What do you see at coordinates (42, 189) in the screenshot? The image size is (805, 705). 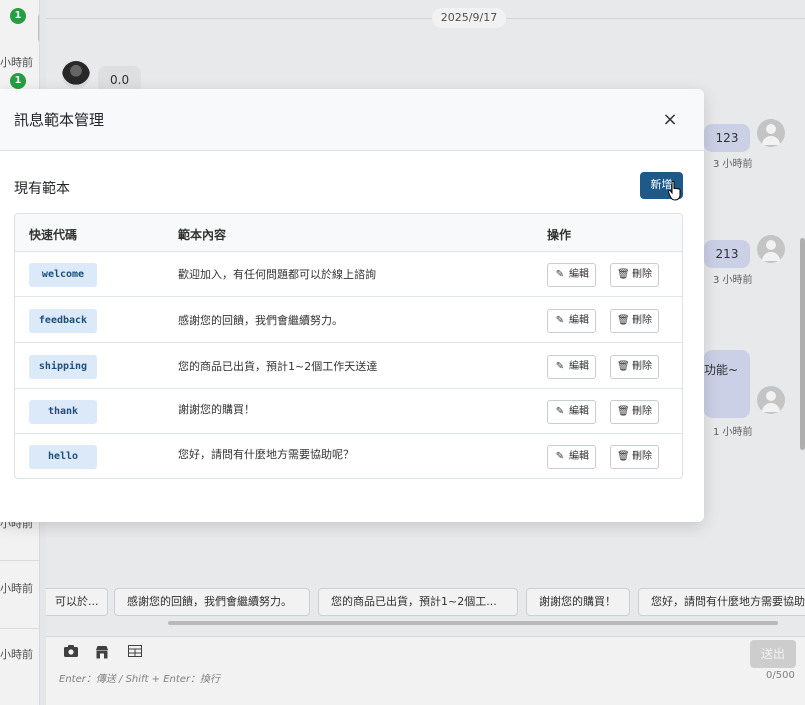 I see `section-title: 現有範本` at bounding box center [42, 189].